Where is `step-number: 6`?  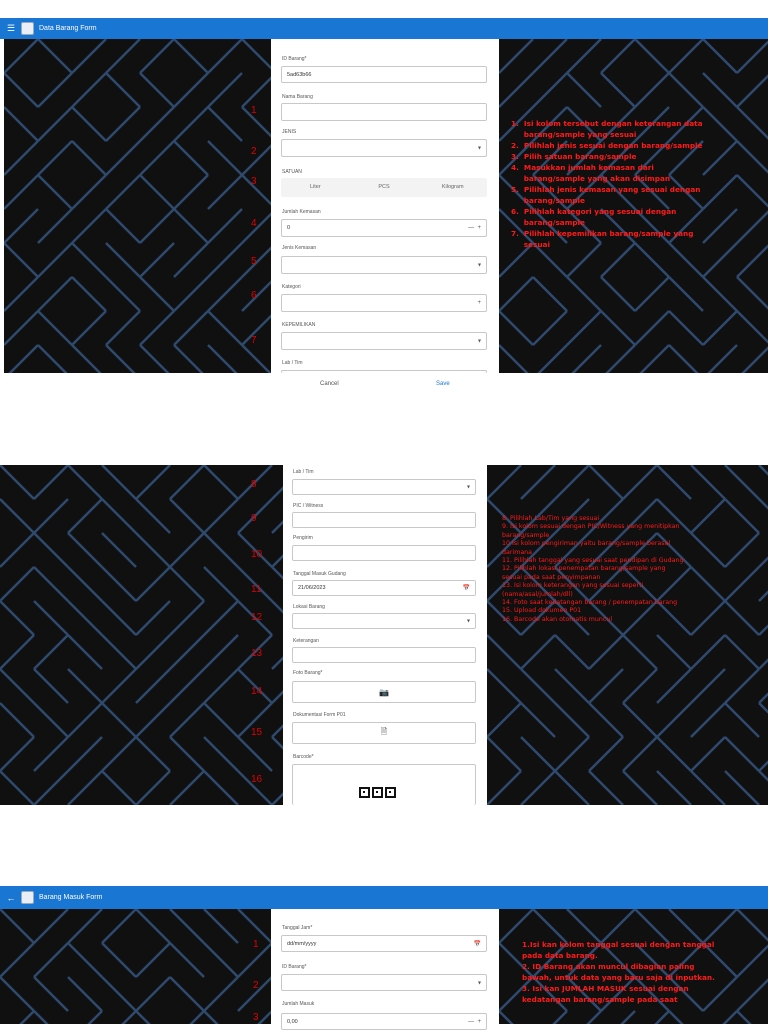 step-number: 6 is located at coordinates (254, 295).